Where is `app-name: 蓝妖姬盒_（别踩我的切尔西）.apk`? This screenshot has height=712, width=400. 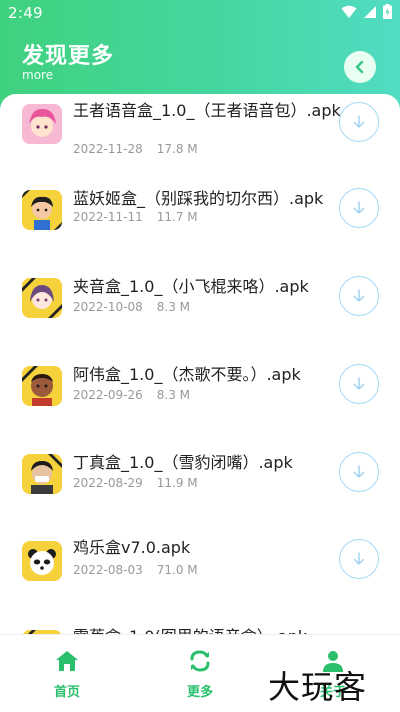 app-name: 蓝妖姬盒_（别踩我的切尔西）.apk is located at coordinates (198, 198).